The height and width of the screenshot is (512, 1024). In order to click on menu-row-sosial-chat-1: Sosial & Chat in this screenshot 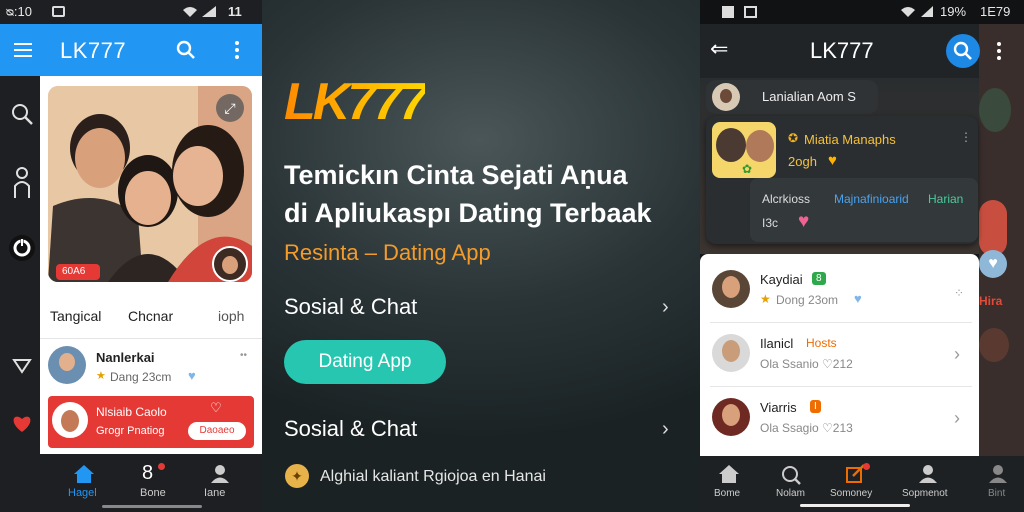, I will do `click(350, 307)`.